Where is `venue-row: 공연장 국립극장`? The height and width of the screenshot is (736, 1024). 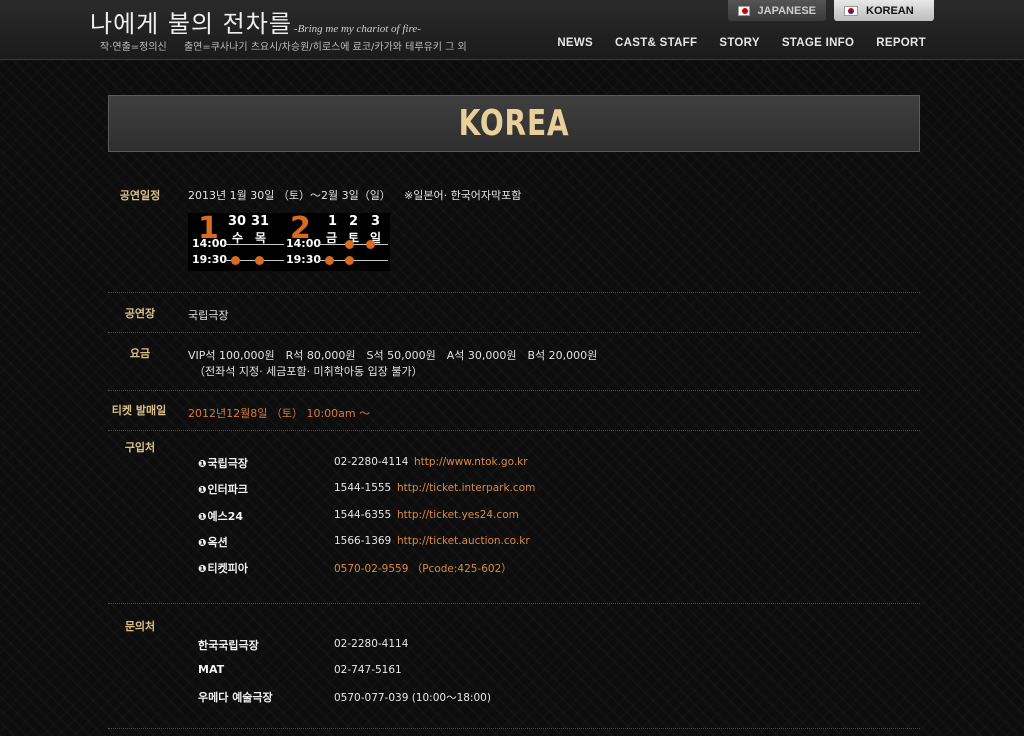 venue-row: 공연장 국립극장 is located at coordinates (514, 313).